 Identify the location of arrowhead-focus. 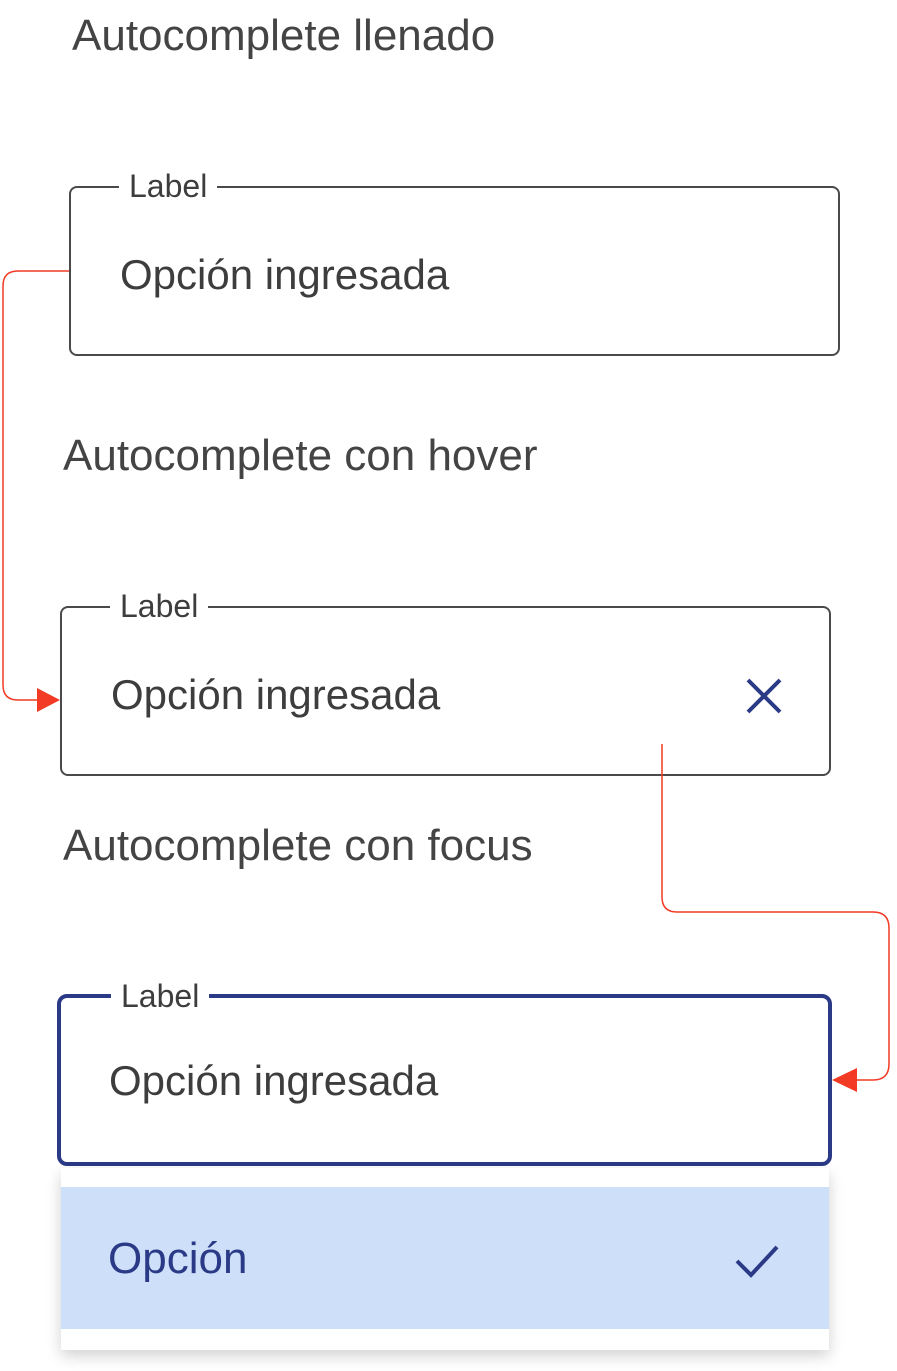
(844, 1080).